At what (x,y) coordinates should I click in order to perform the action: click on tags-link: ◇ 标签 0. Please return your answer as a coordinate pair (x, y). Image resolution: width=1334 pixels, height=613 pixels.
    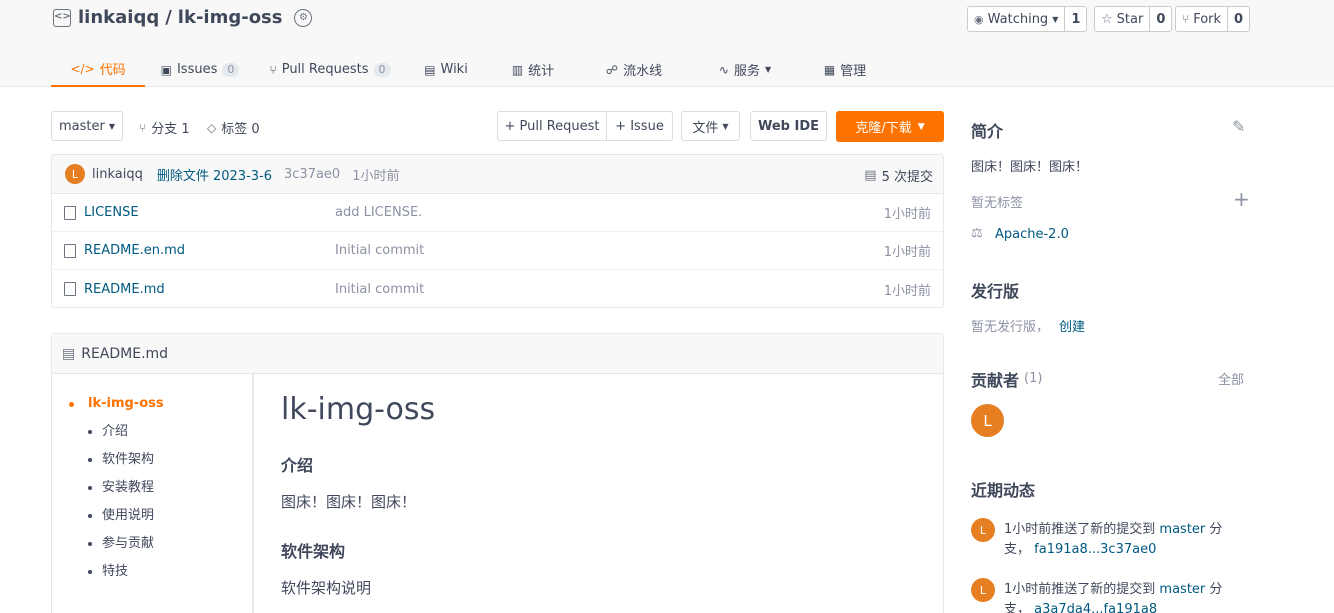
    Looking at the image, I should click on (233, 128).